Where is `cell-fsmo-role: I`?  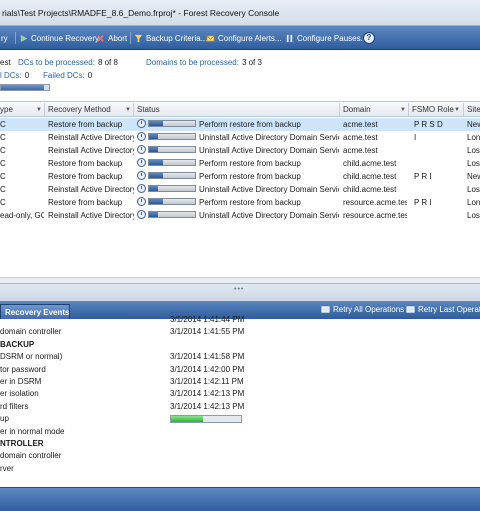 cell-fsmo-role: I is located at coordinates (415, 137).